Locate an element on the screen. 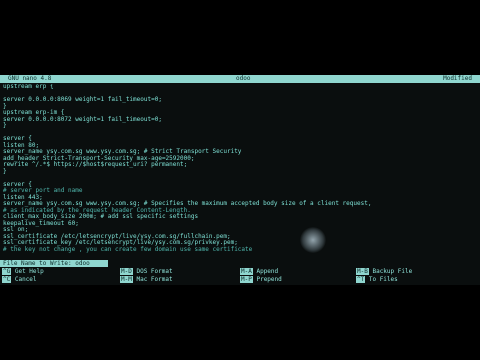 This screenshot has width=480, height=360. shortcut-backup-file: M-B Backup File is located at coordinates (384, 271).